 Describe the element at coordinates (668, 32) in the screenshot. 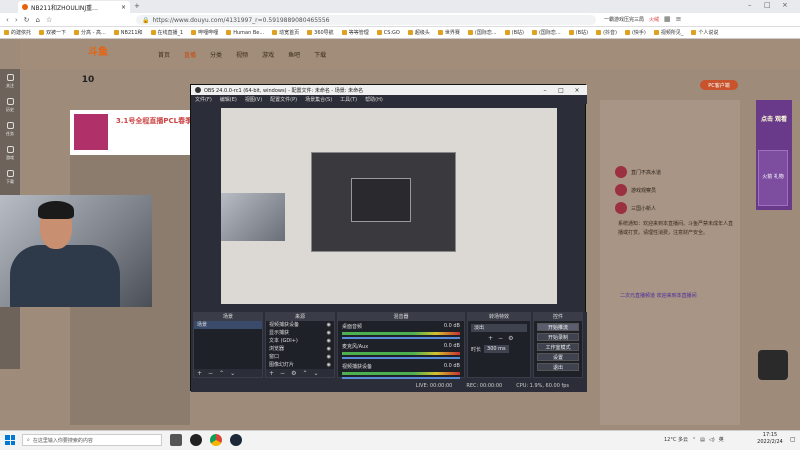

I see `bookmark-item: 视频所见_` at that location.